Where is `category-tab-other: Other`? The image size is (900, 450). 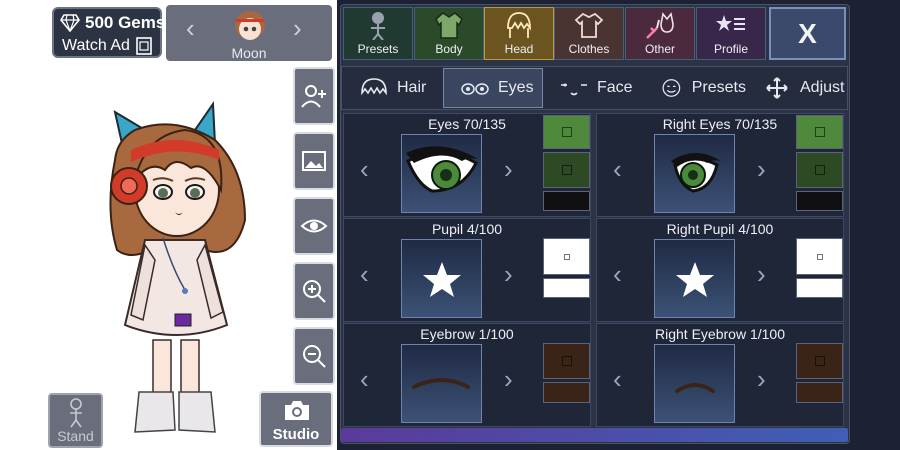
category-tab-other: Other is located at coordinates (660, 33).